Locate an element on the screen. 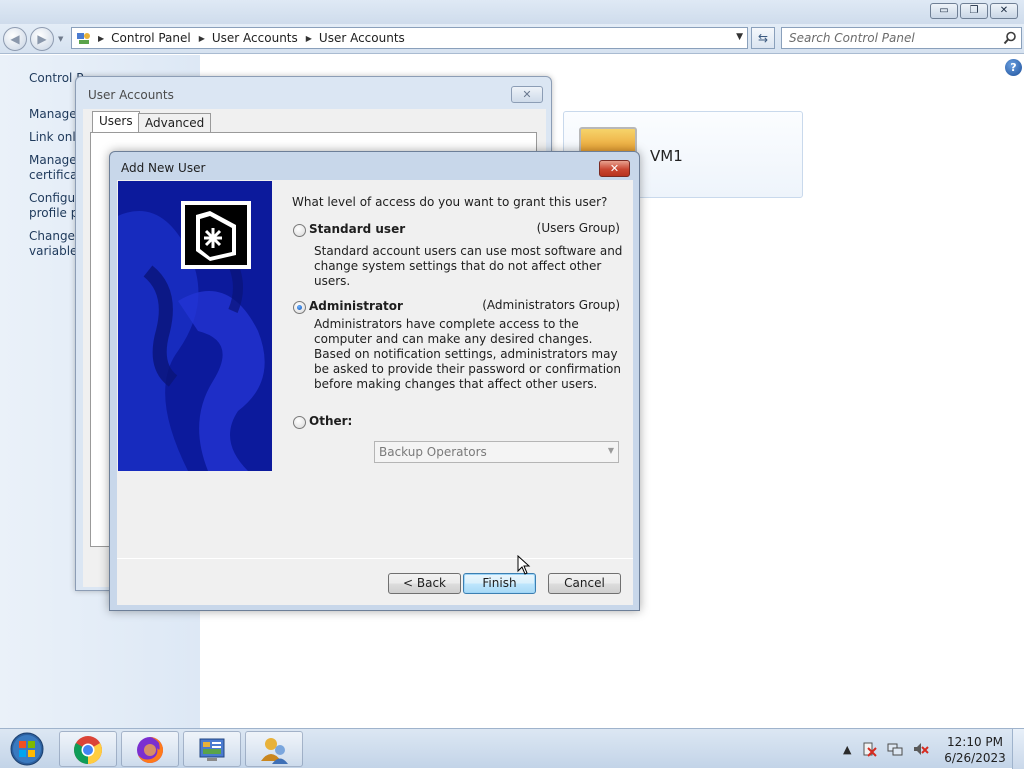 Image resolution: width=1024 pixels, height=769 pixels. clock-date: 6/26/2023 is located at coordinates (975, 758).